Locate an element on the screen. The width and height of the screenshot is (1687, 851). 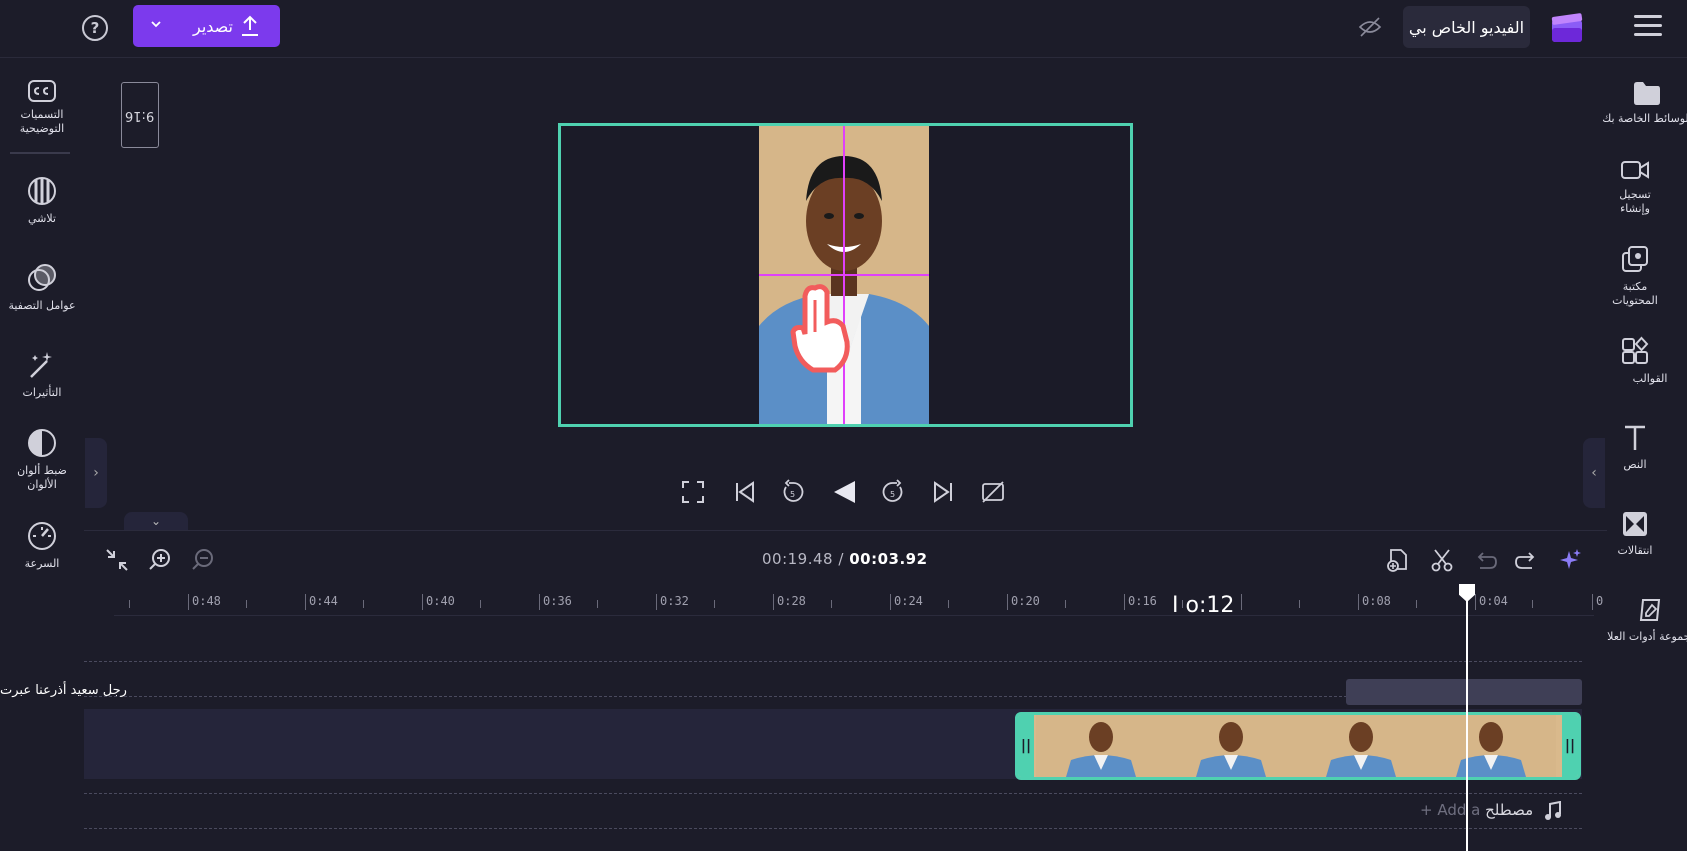
sidebar-item-your-media: الوسائط الخاصة بك is located at coordinates (1639, 103).